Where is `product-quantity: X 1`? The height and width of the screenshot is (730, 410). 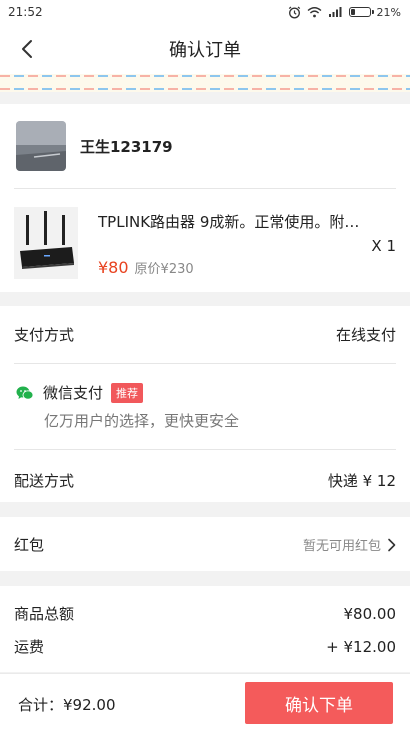
product-quantity: X 1 is located at coordinates (383, 246).